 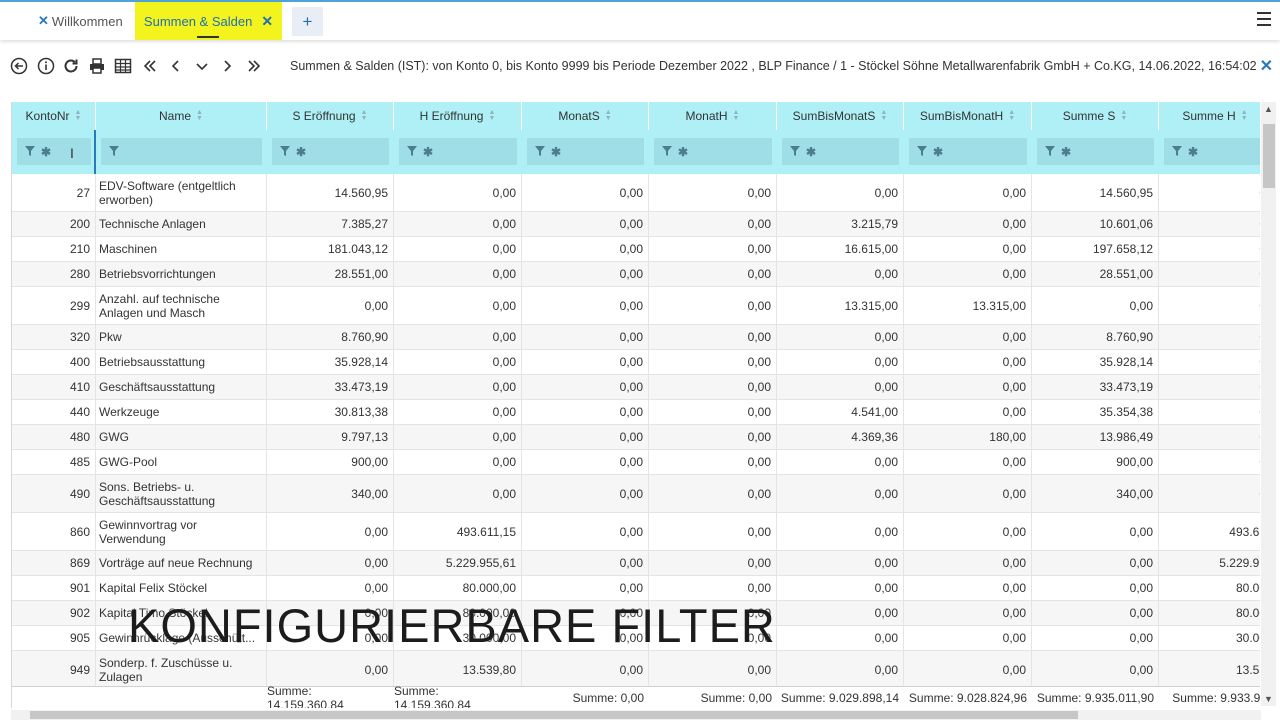 I want to click on cell-monat-s: 0,00, so click(x=585, y=249).